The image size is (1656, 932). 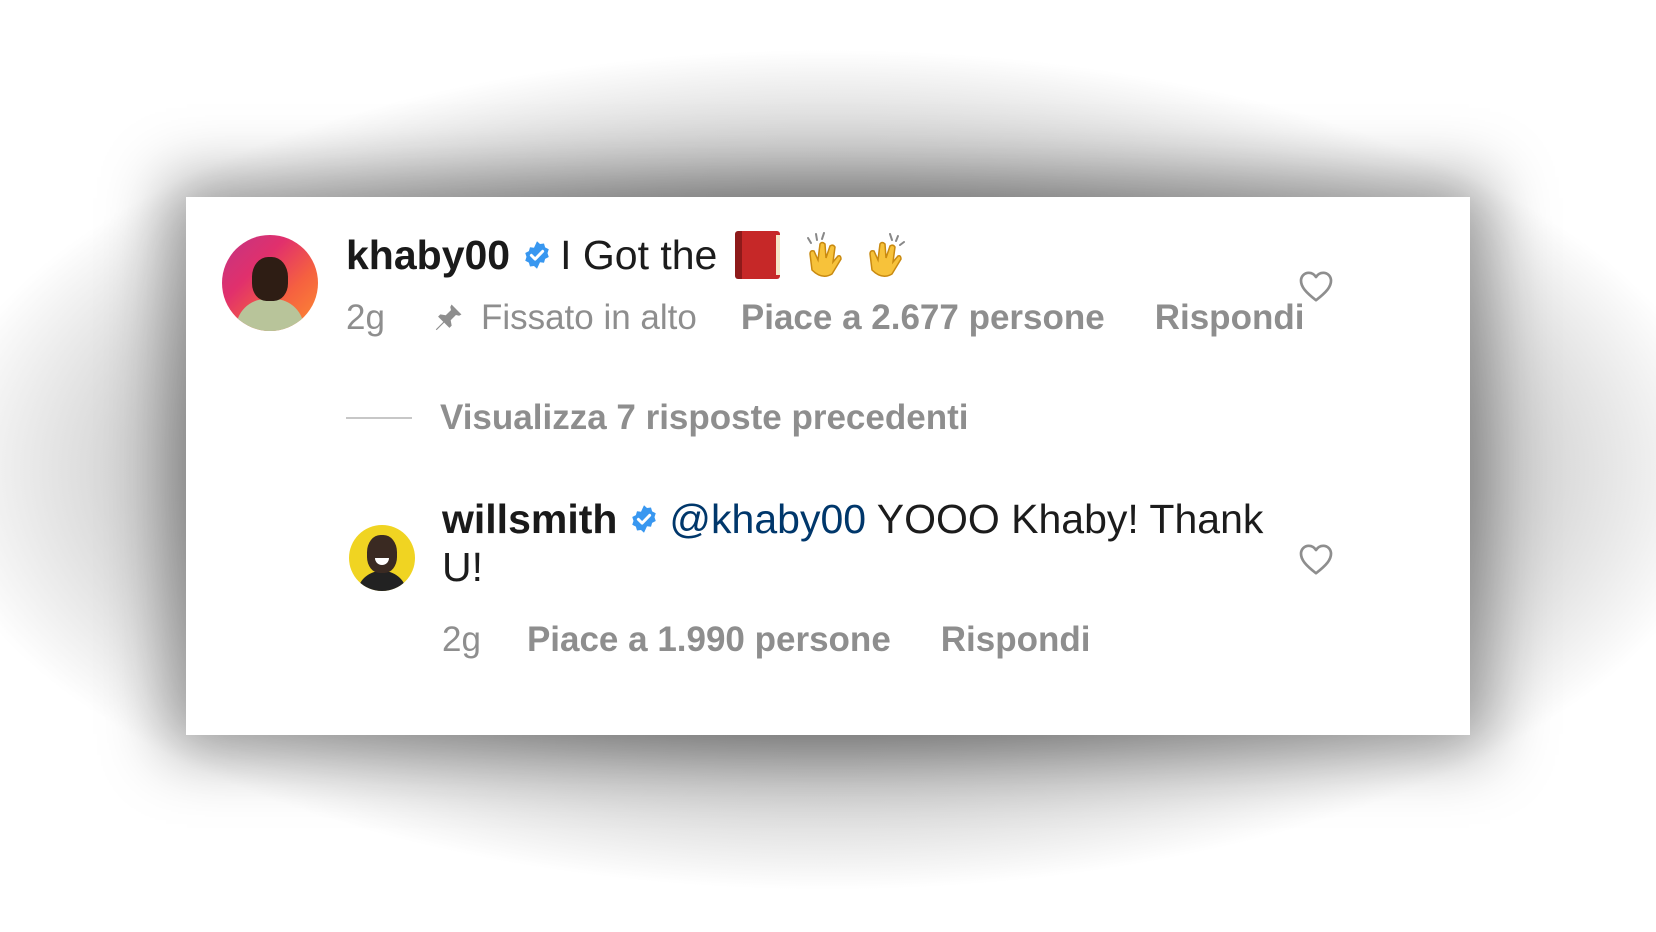 I want to click on book-emoji-icon, so click(x=758, y=255).